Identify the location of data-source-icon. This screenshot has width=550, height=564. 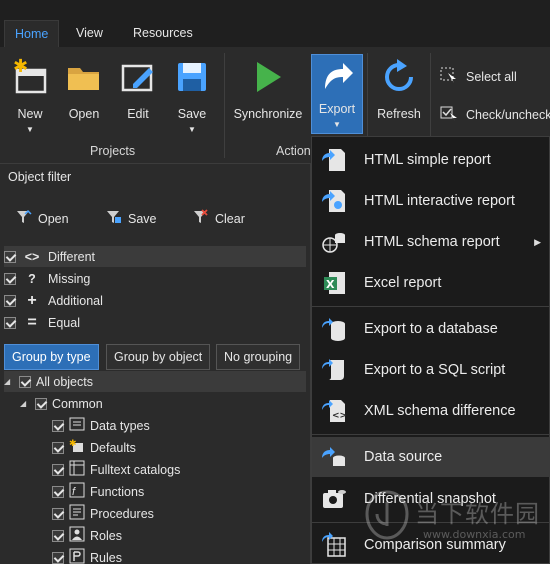
(334, 457).